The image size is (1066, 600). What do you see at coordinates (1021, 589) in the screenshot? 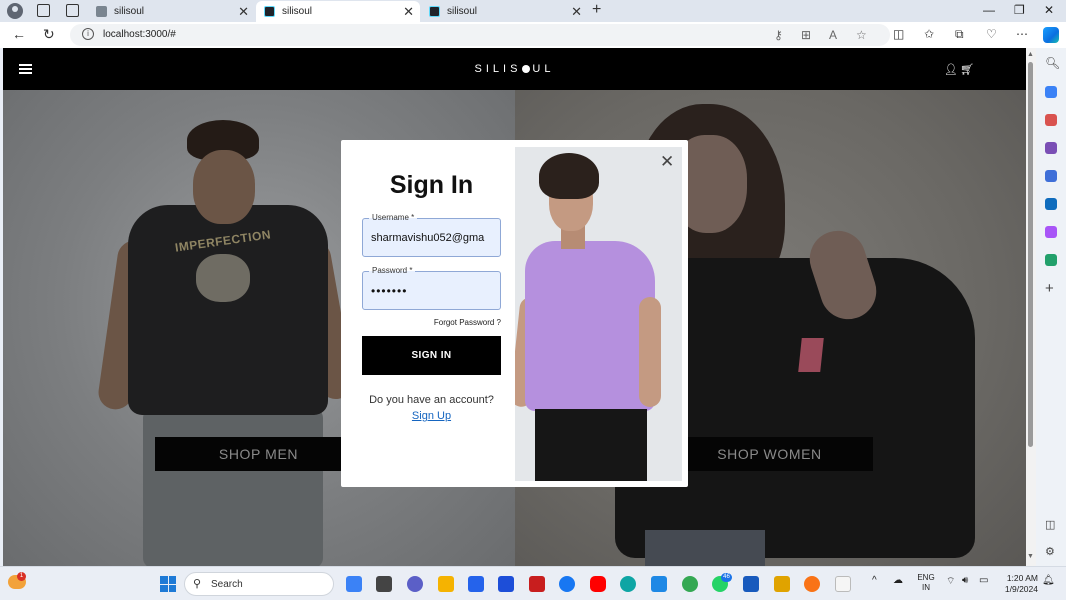
I see `clock-date: 1/9/2024` at bounding box center [1021, 589].